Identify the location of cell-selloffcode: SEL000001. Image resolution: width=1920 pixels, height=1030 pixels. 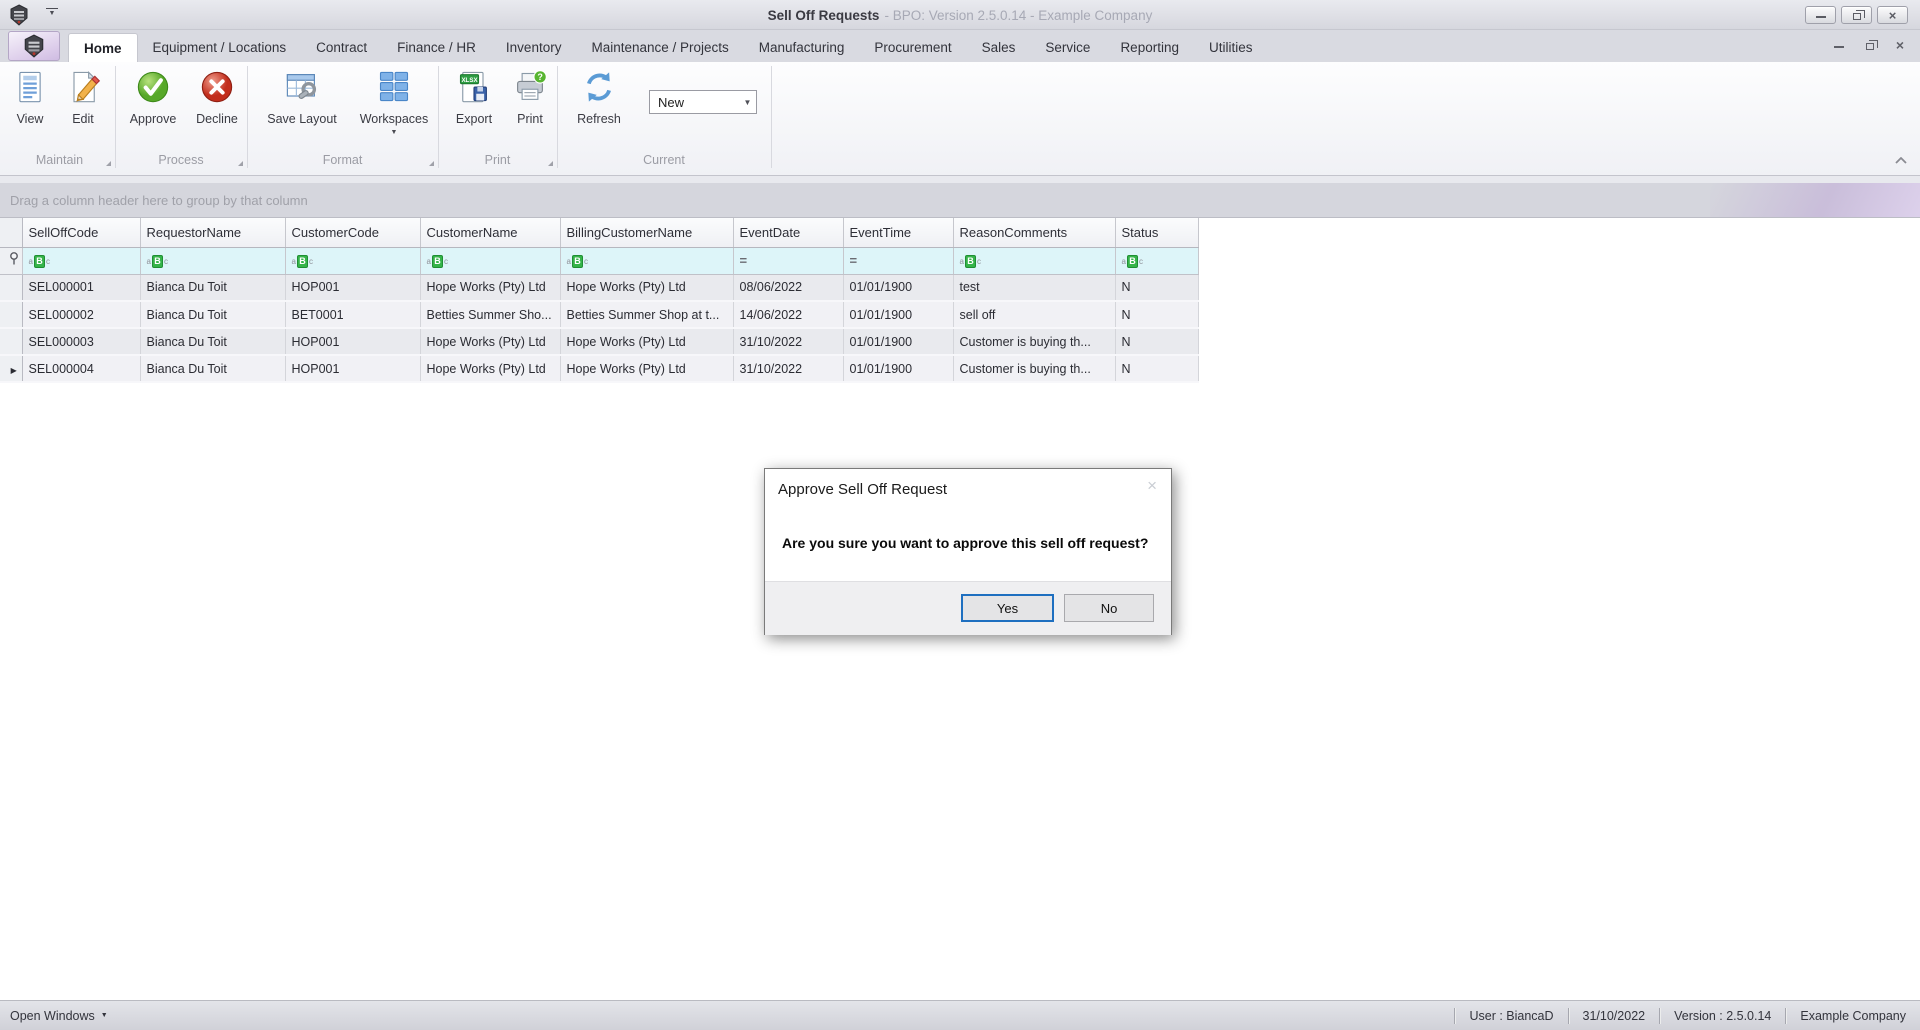
(81, 288).